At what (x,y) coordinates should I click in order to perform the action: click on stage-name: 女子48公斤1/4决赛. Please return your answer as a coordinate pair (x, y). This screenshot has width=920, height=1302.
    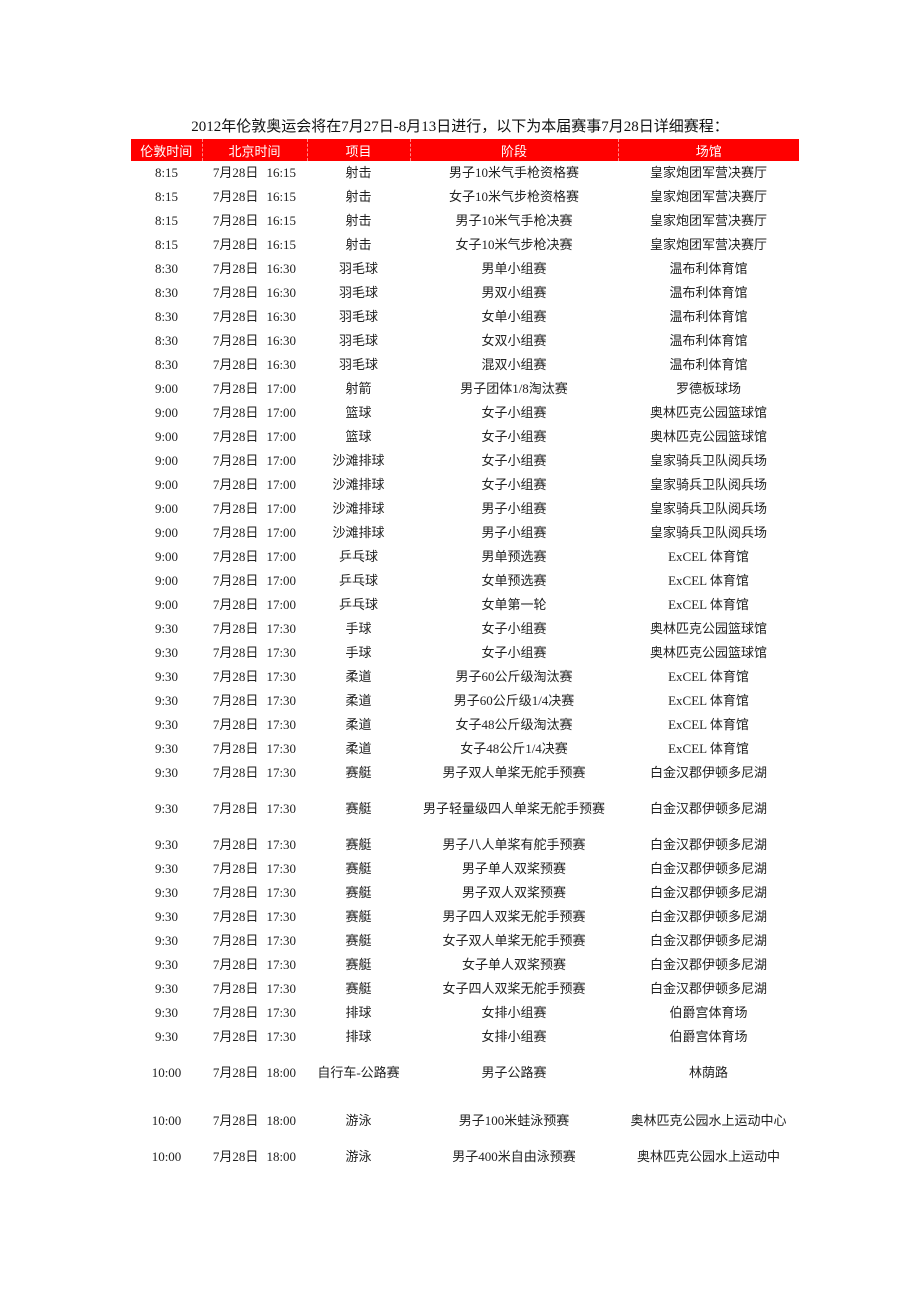
    Looking at the image, I should click on (514, 748).